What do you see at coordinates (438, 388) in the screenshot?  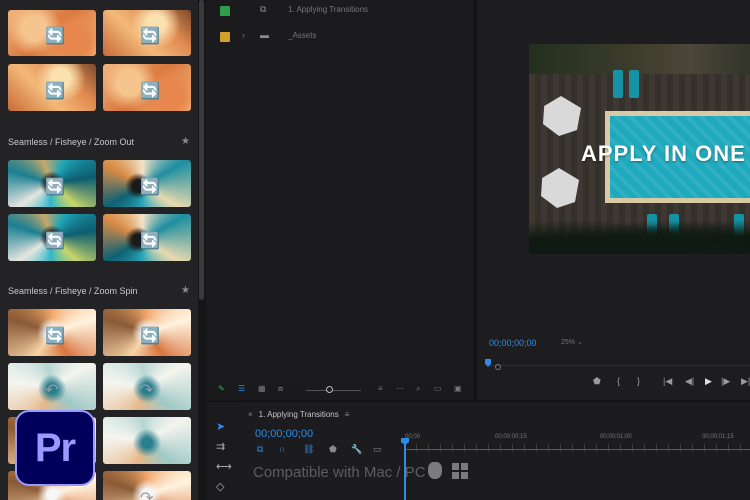 I see `new-bin-icon: ▭` at bounding box center [438, 388].